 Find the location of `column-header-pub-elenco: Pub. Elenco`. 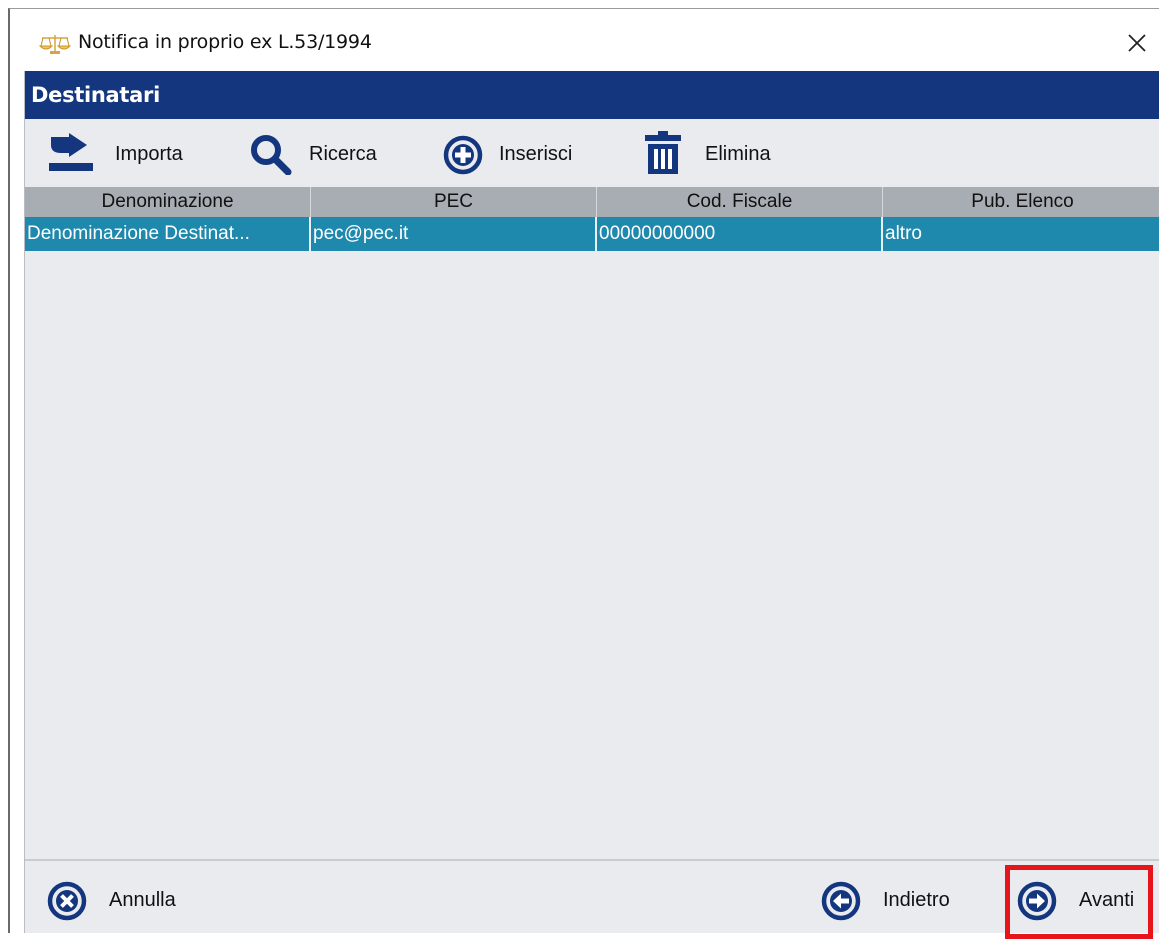

column-header-pub-elenco: Pub. Elenco is located at coordinates (1021, 202).